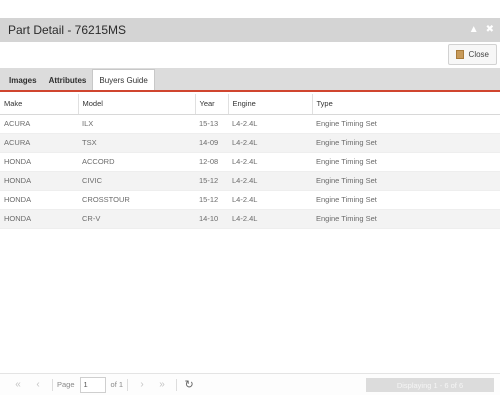  I want to click on cell-year: 12-08, so click(211, 162).